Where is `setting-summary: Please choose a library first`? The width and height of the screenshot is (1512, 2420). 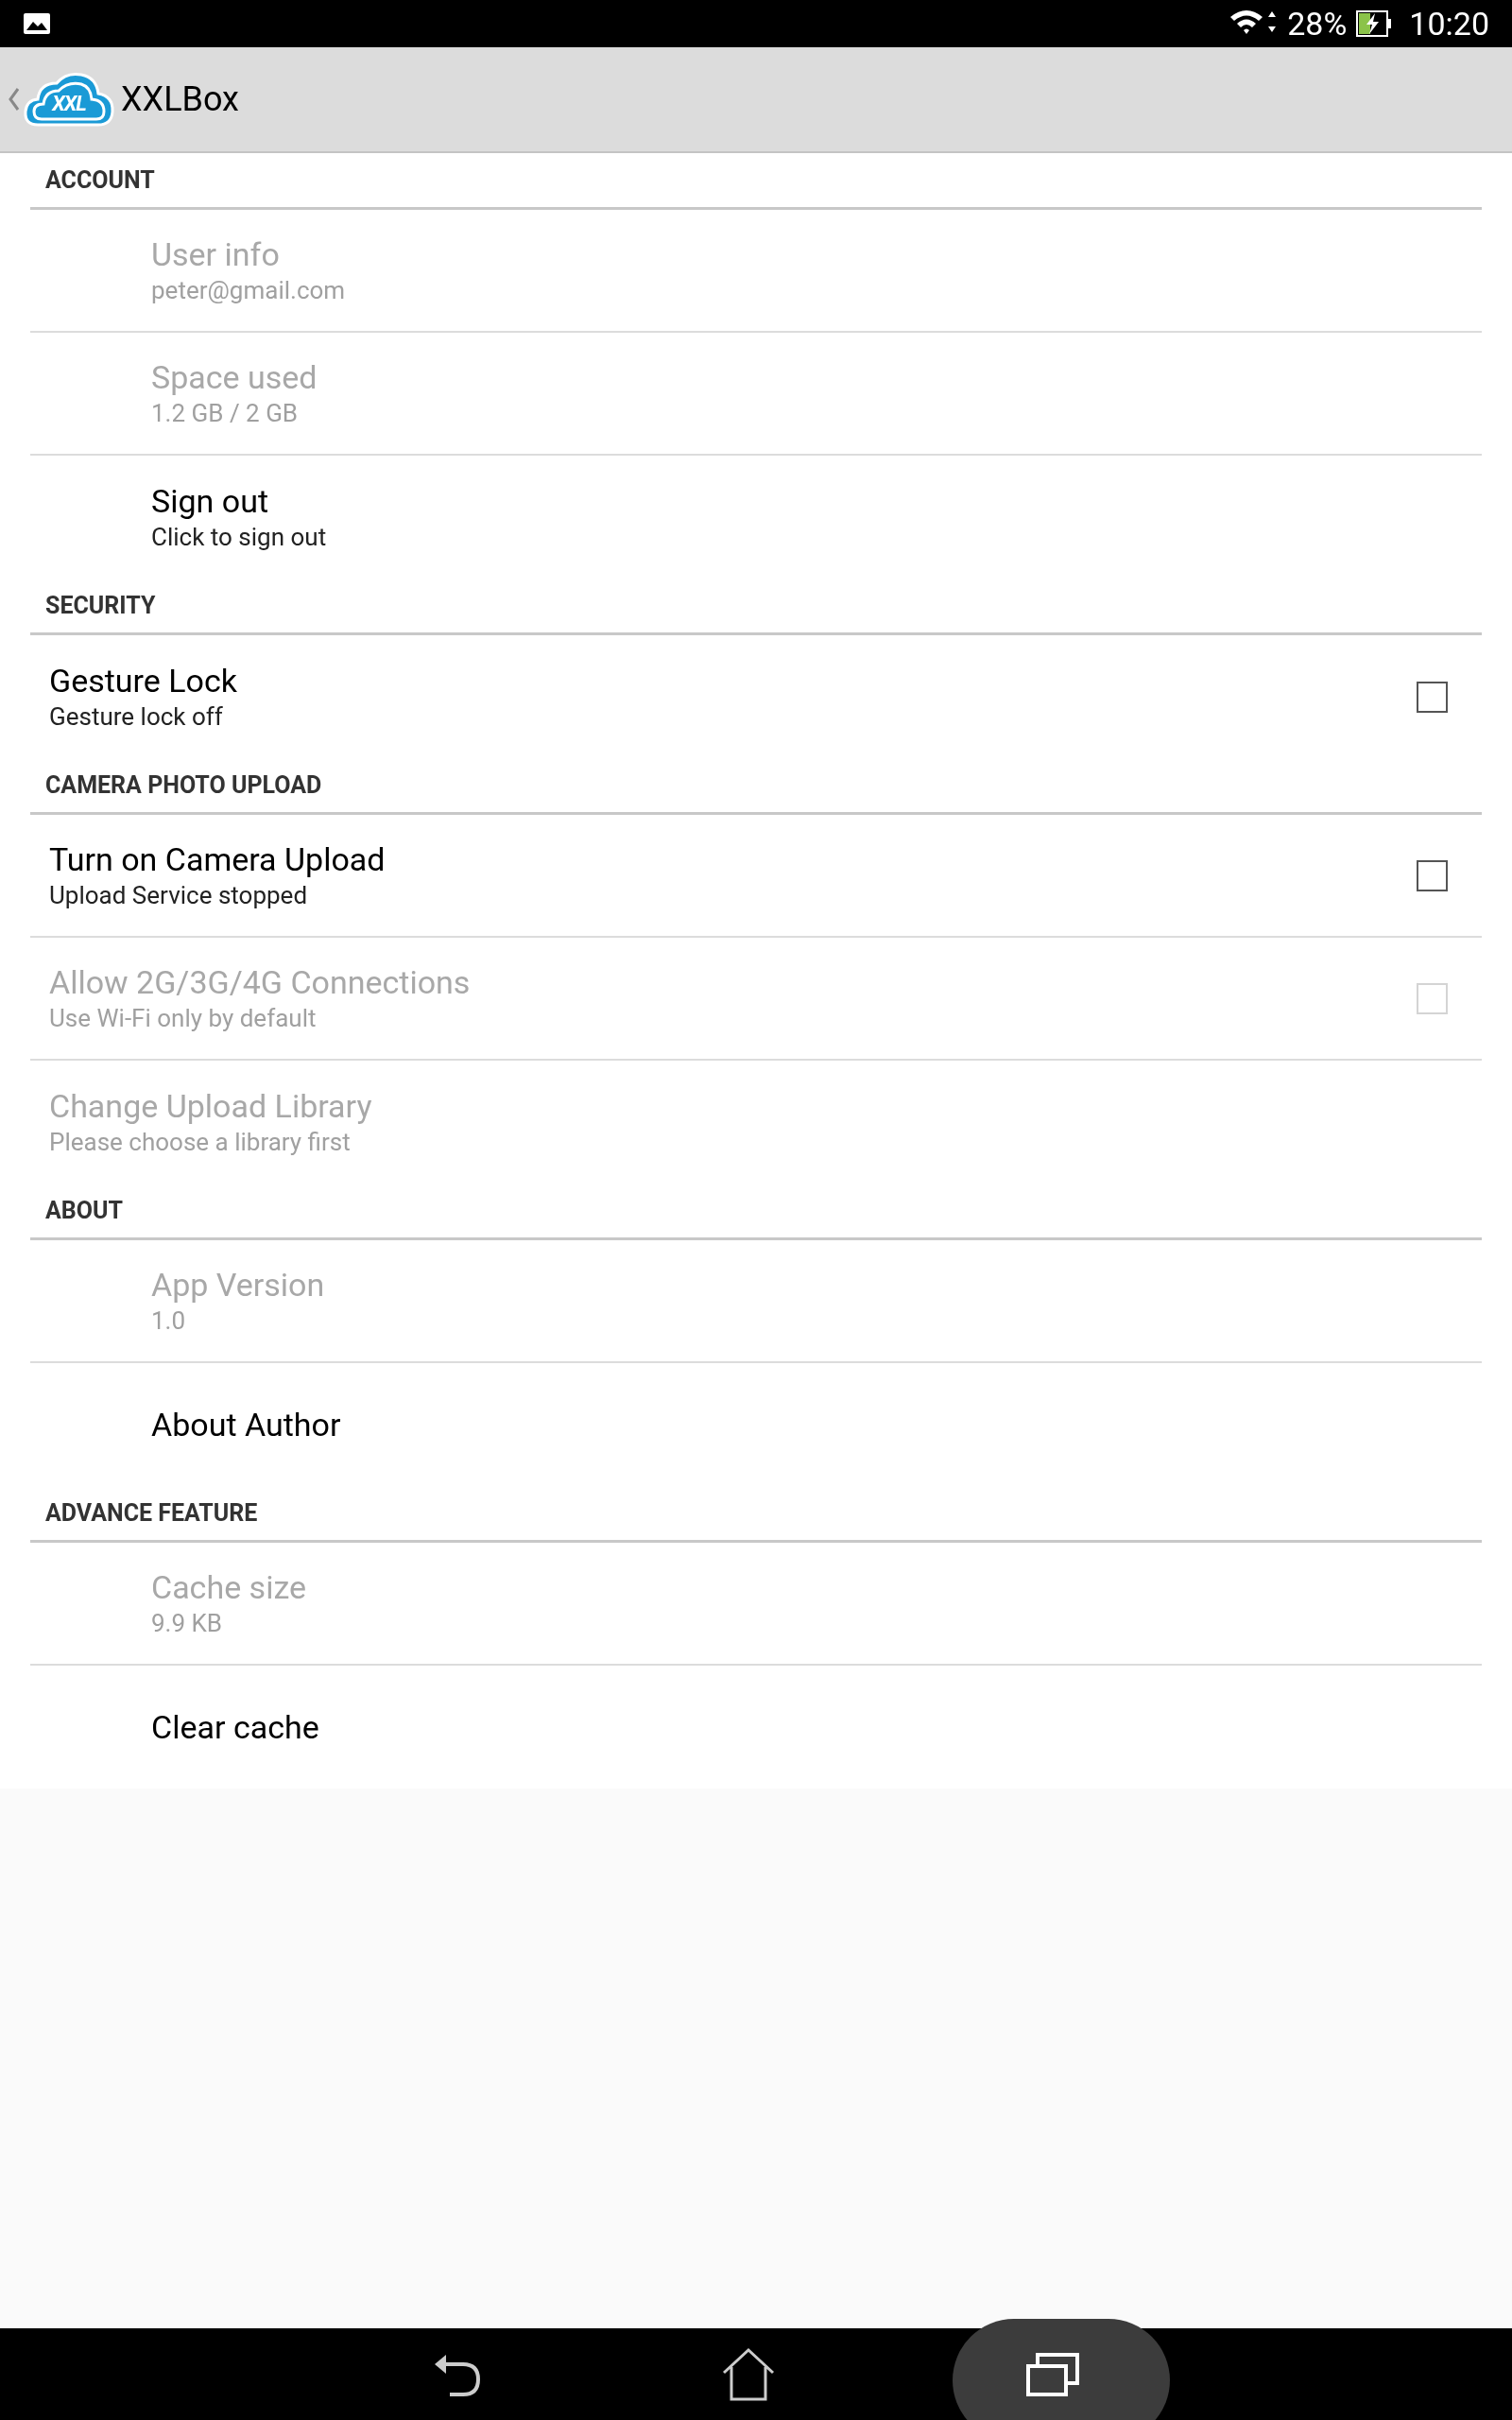 setting-summary: Please choose a library first is located at coordinates (200, 1142).